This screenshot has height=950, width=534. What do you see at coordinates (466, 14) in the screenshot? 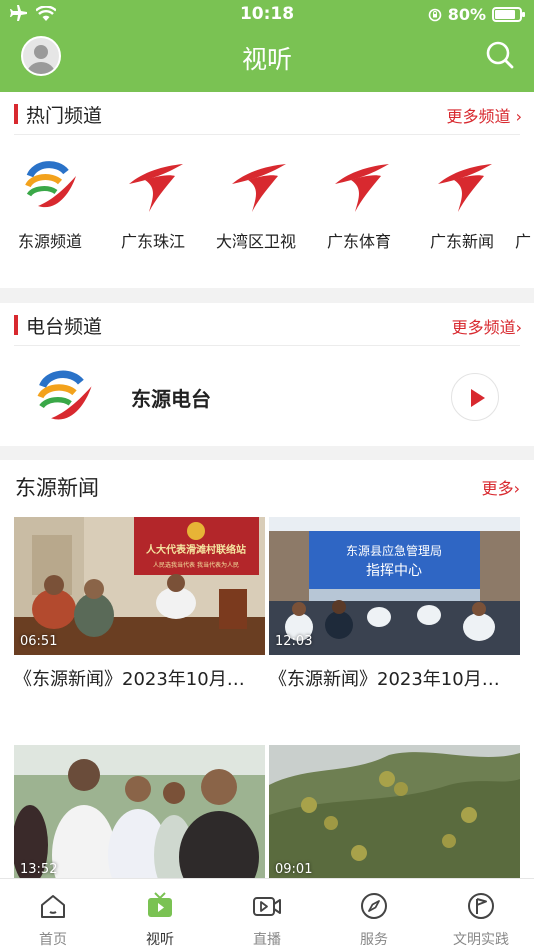
I see `battery-percent: 80%` at bounding box center [466, 14].